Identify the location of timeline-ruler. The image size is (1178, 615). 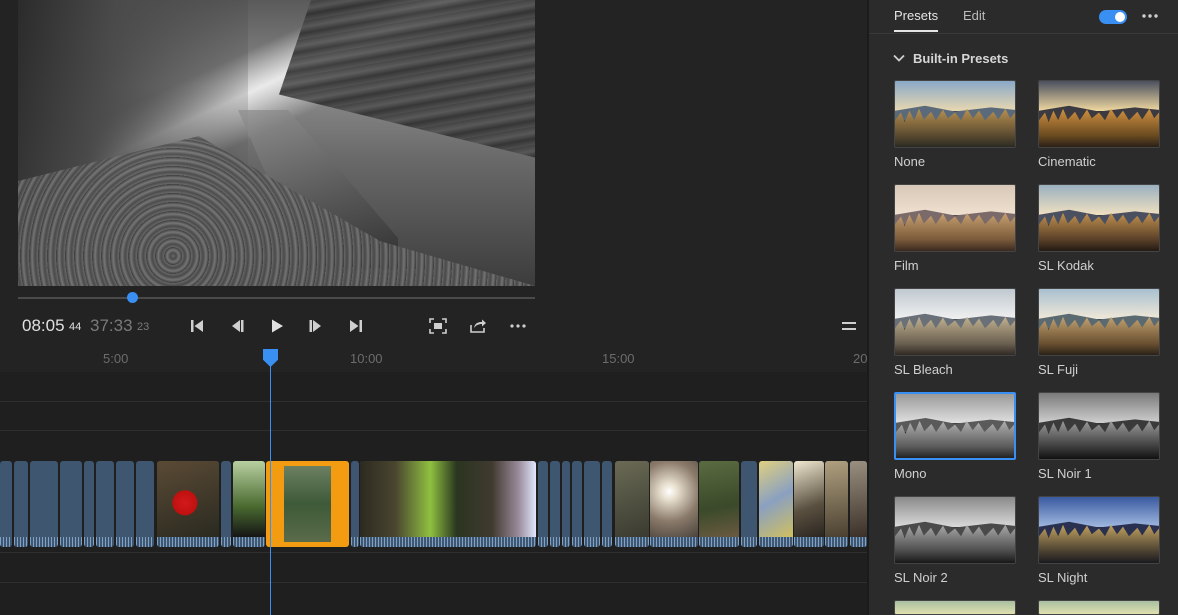
(433, 358).